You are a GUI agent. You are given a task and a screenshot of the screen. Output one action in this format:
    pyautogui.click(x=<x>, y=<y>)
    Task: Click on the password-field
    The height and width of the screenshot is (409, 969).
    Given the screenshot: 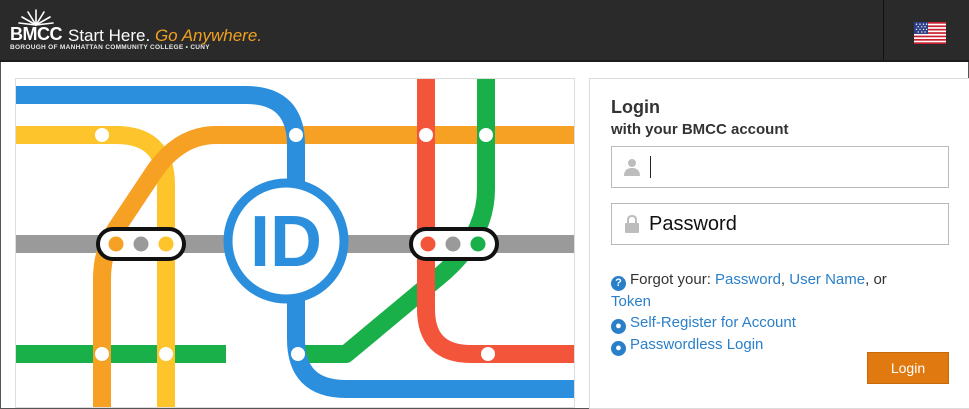 What is the action you would take?
    pyautogui.click(x=780, y=224)
    